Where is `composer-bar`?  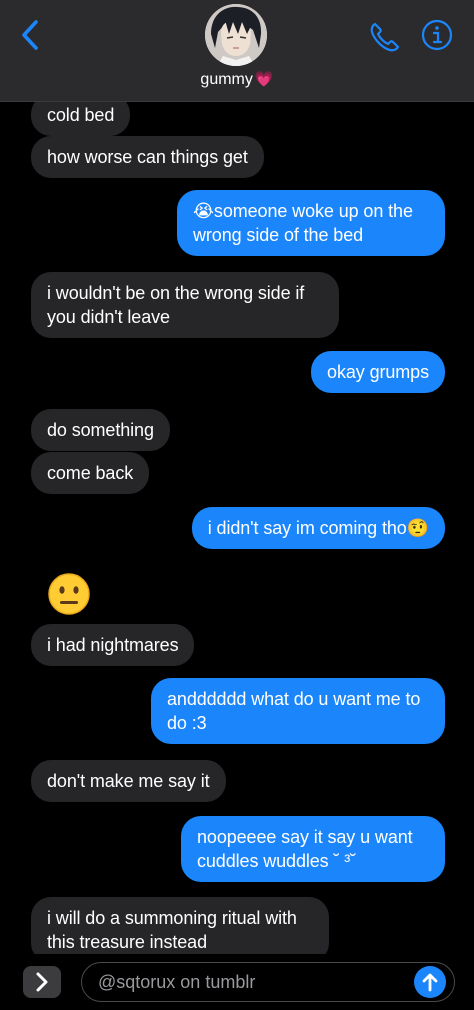
composer-bar is located at coordinates (237, 982).